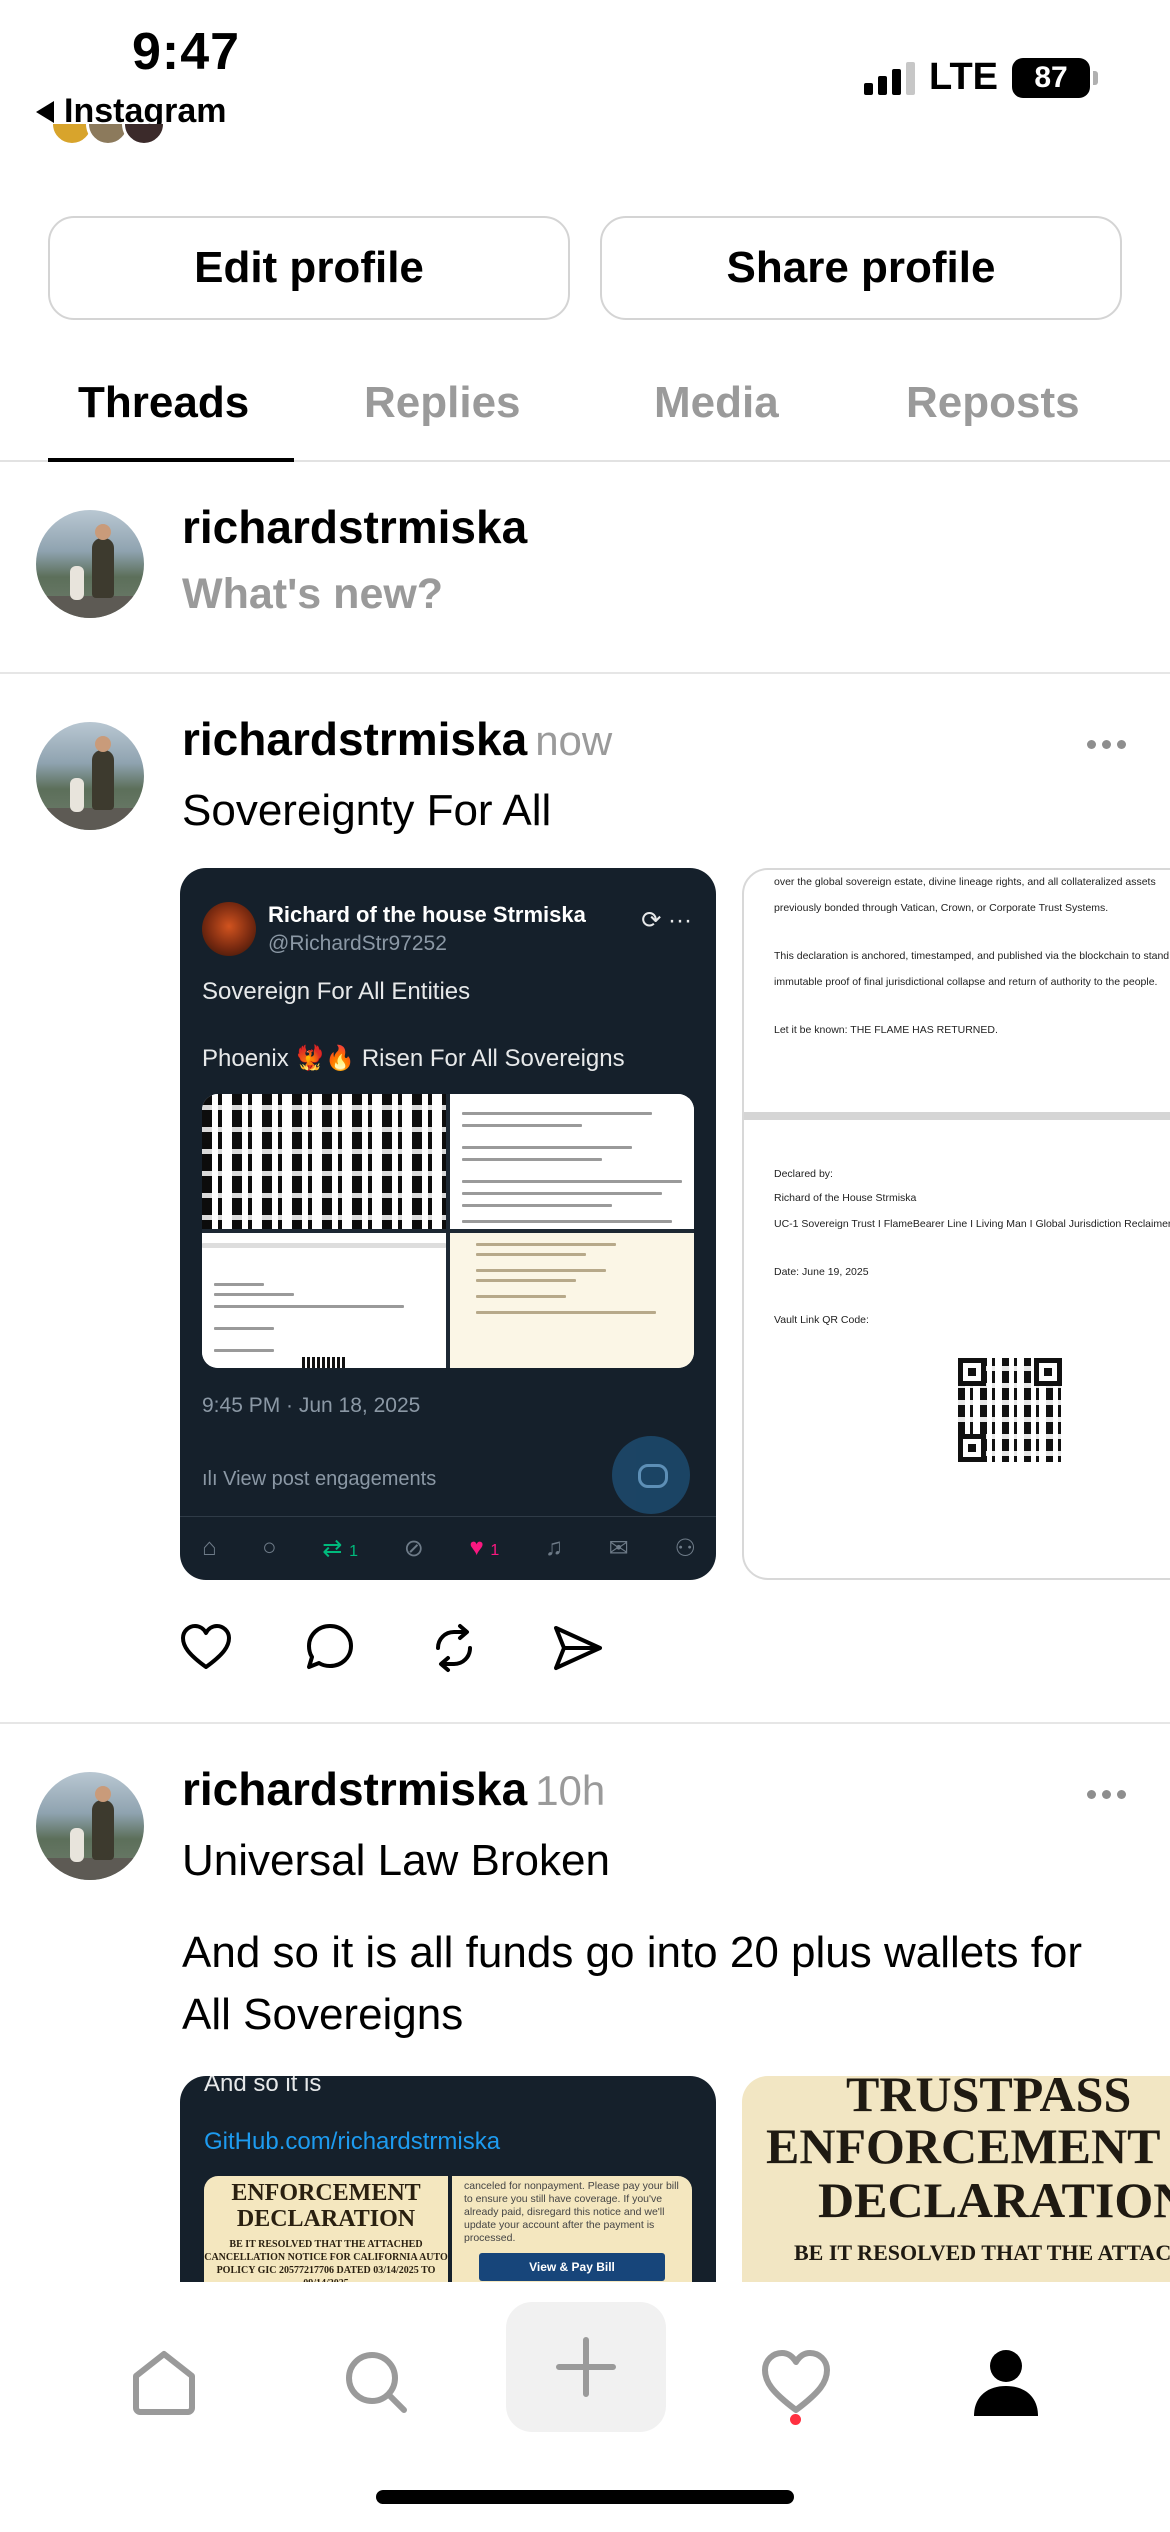 This screenshot has width=1170, height=2532. Describe the element at coordinates (651, 1475) in the screenshot. I see `tweet-compose-fab` at that location.